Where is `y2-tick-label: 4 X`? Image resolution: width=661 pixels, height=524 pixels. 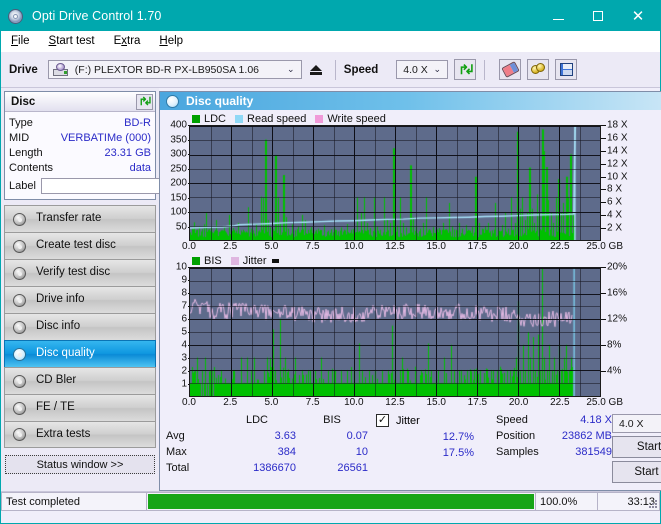 y2-tick-label: 4 X is located at coordinates (615, 215).